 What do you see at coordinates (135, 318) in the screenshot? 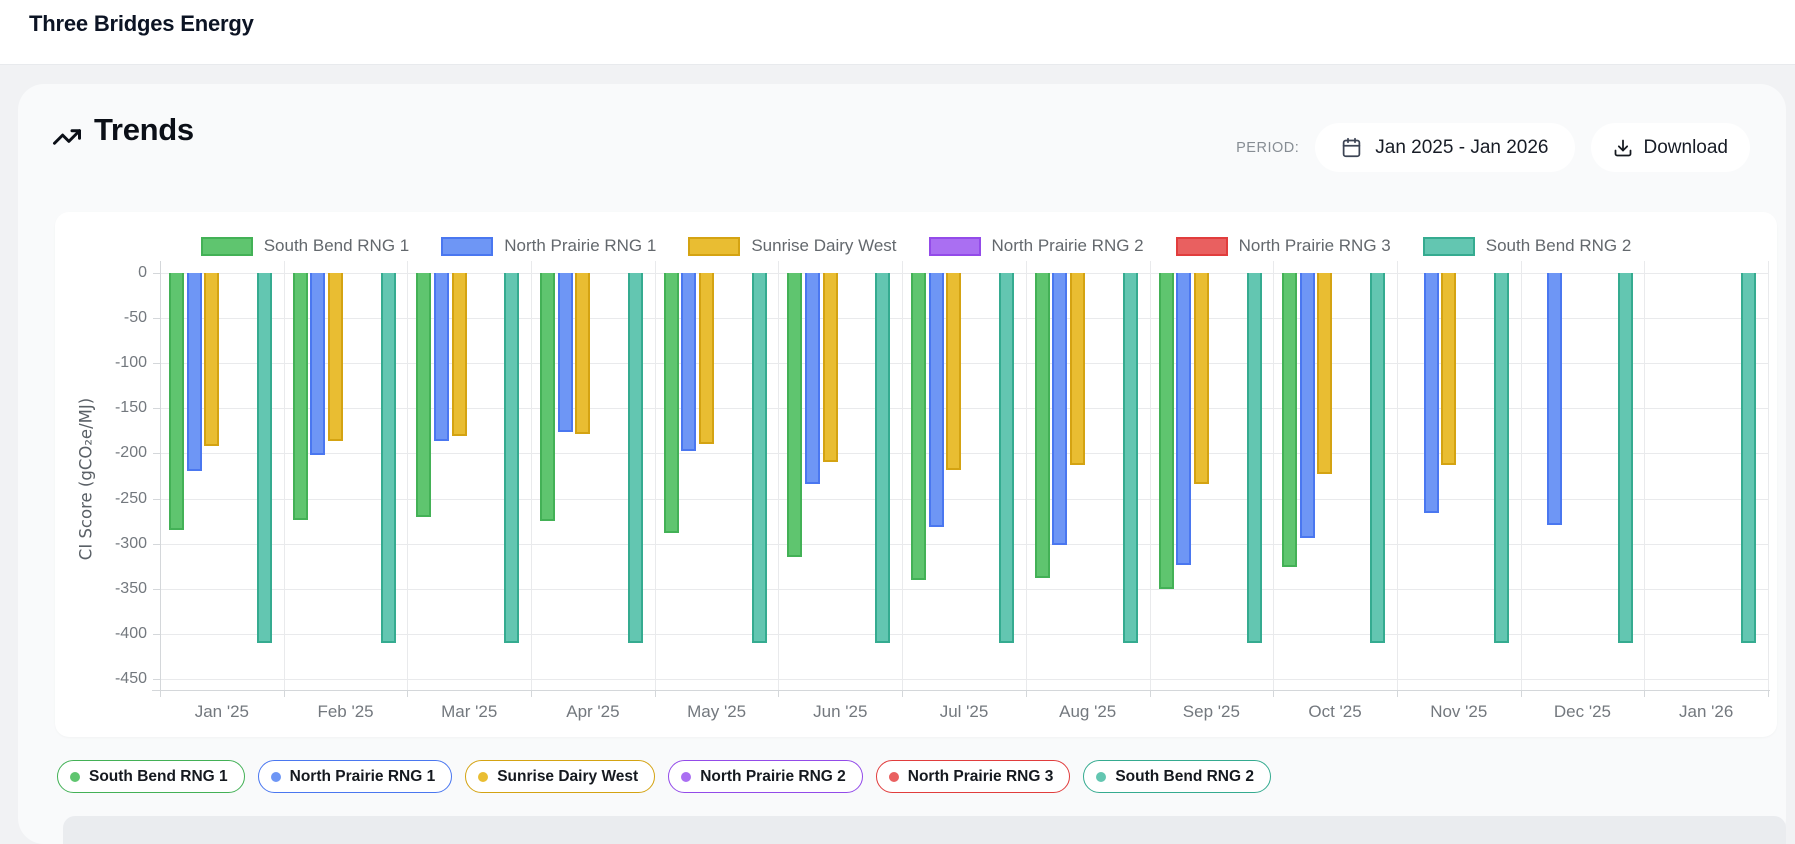
I see `y-axis-tick-label: -50` at bounding box center [135, 318].